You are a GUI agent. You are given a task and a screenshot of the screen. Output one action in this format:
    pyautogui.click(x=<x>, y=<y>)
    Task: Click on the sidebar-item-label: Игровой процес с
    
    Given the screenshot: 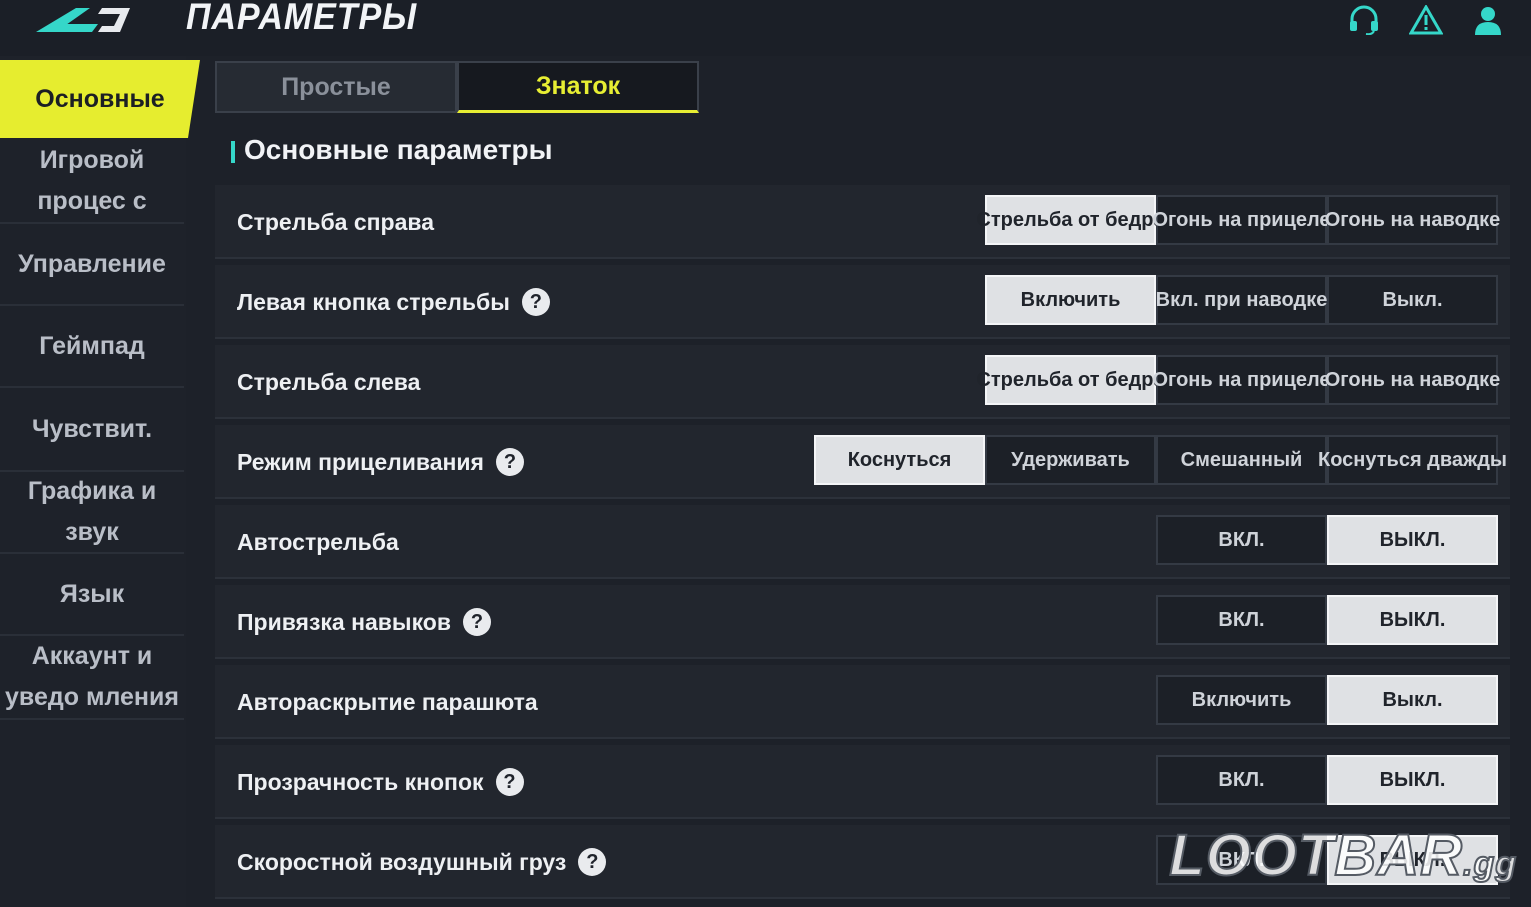 What is the action you would take?
    pyautogui.click(x=92, y=180)
    